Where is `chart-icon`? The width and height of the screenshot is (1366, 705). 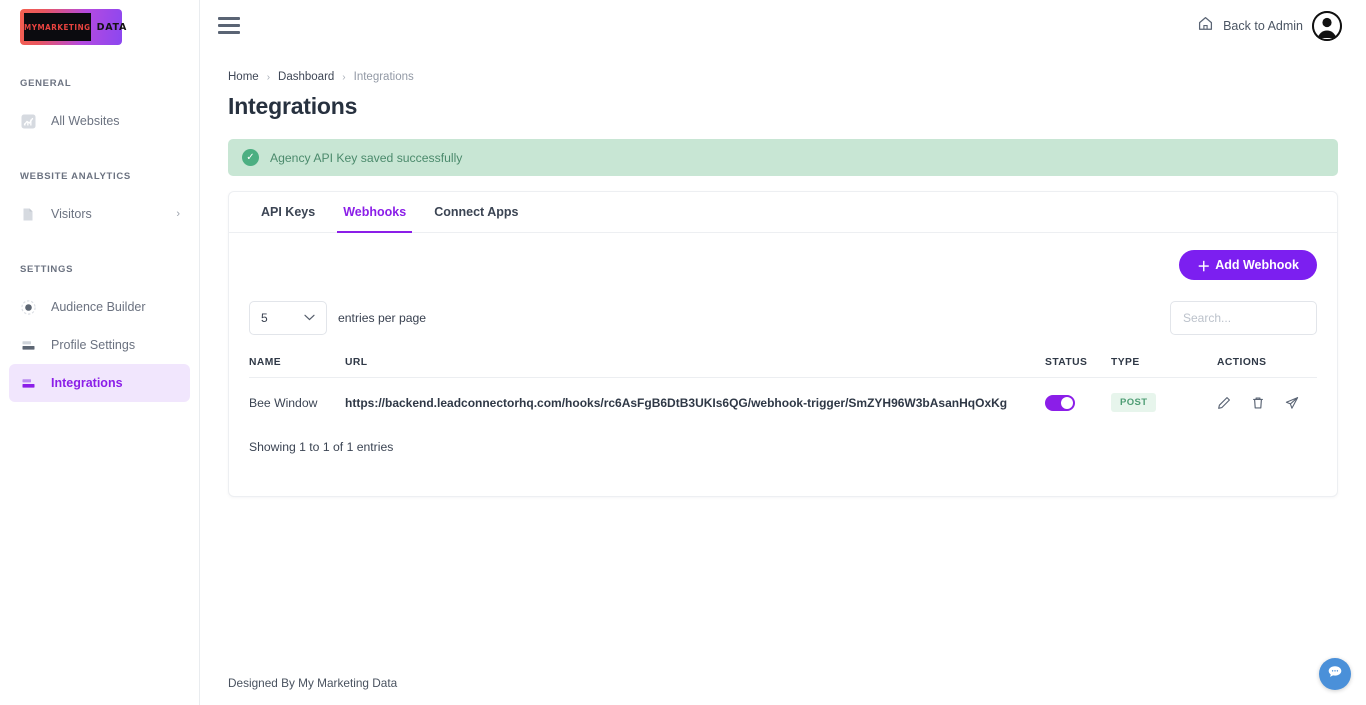
chart-icon is located at coordinates (28, 121).